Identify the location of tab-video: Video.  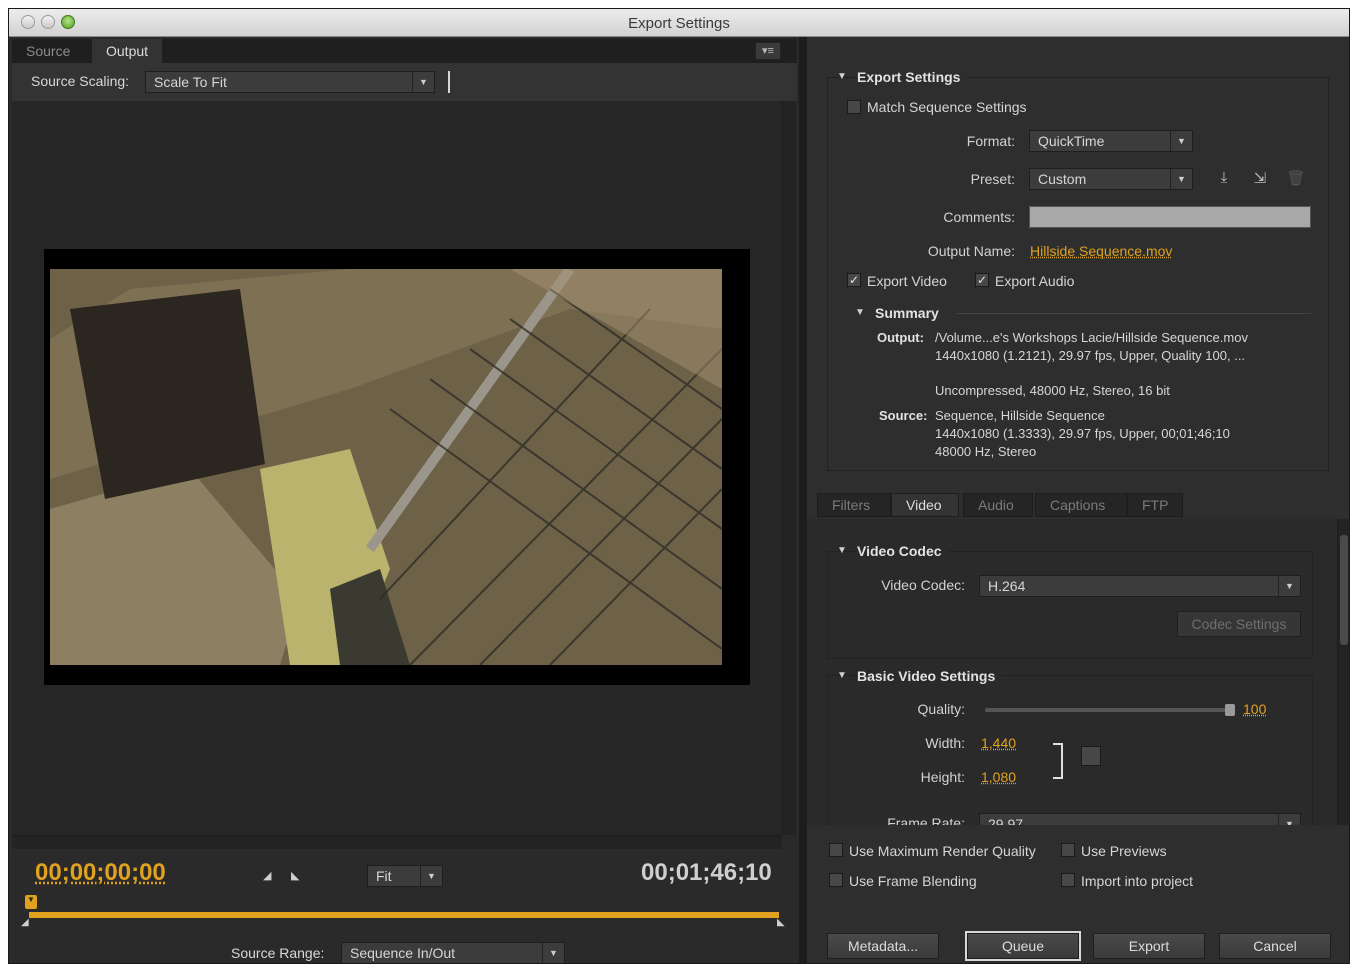
(925, 505).